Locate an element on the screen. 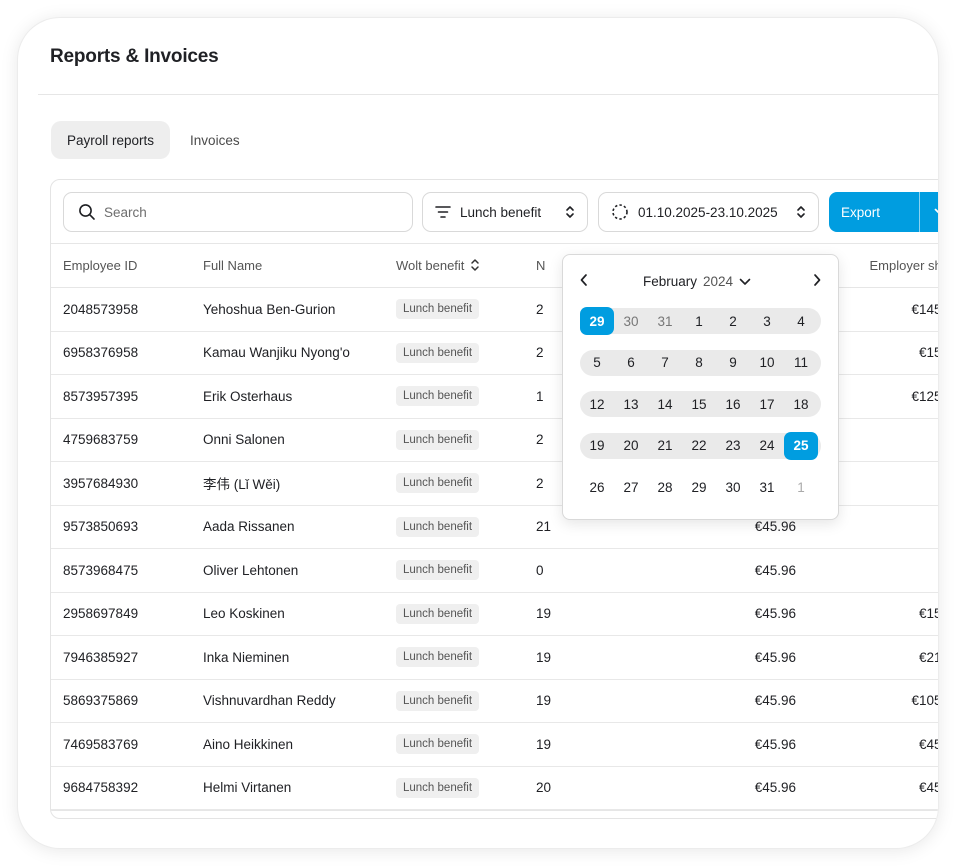 The image size is (957, 866). calendar-day: 3 is located at coordinates (767, 321).